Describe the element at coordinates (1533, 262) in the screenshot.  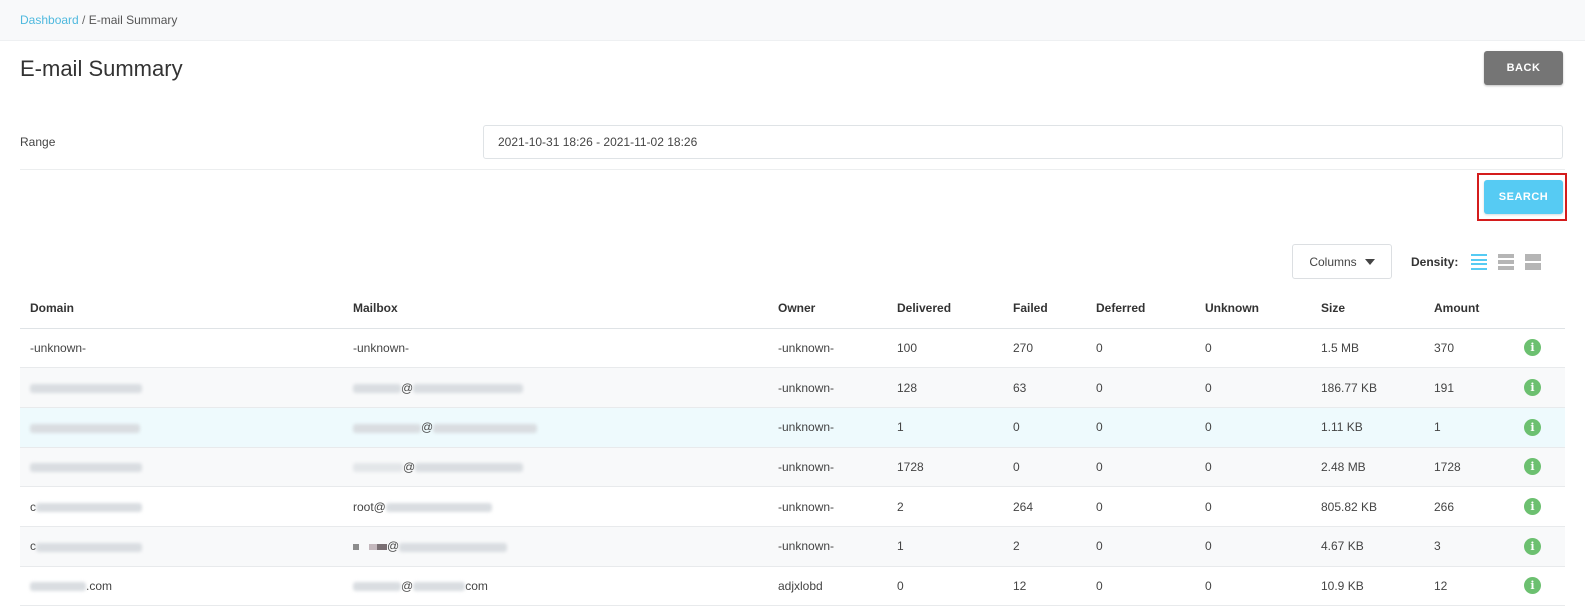
I see `density-comfortable-icon` at that location.